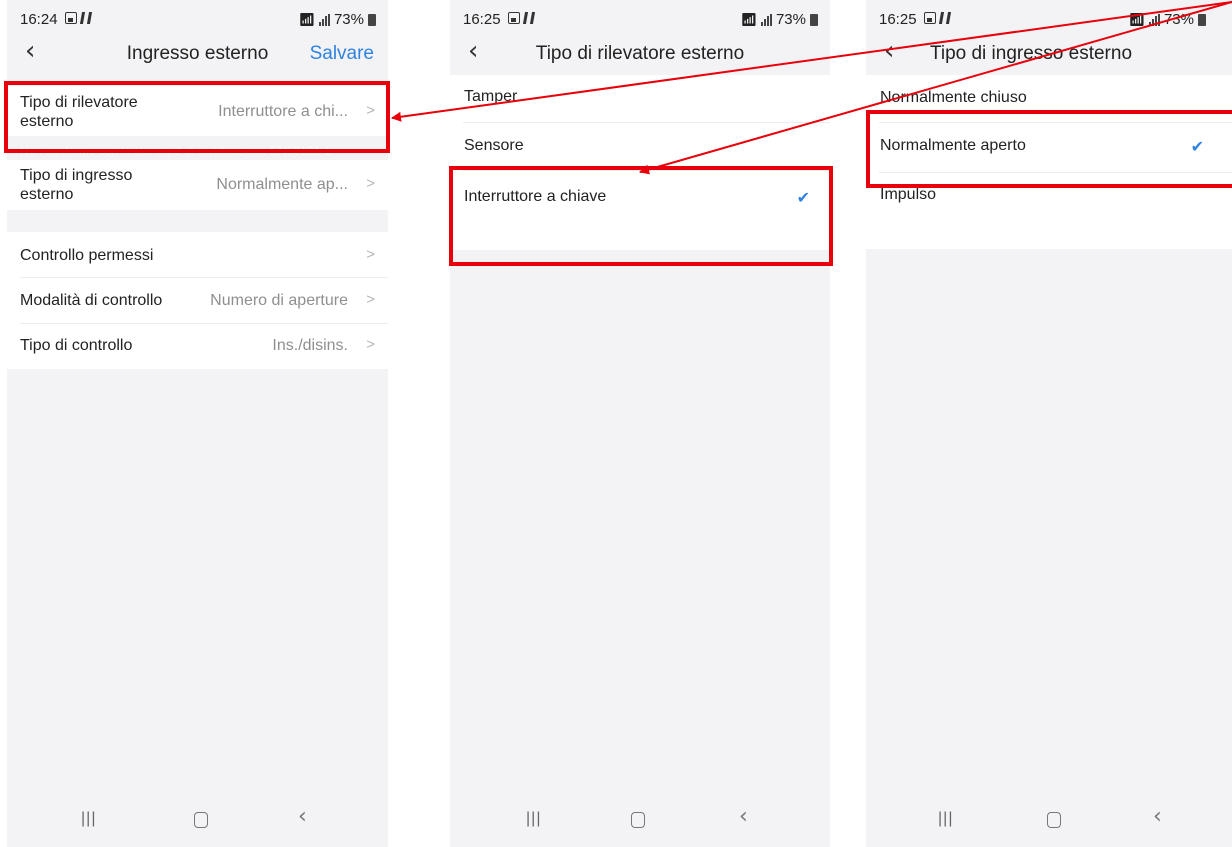 This screenshot has width=1232, height=847. What do you see at coordinates (640, 99) in the screenshot?
I see `option-tamper: Tamper` at bounding box center [640, 99].